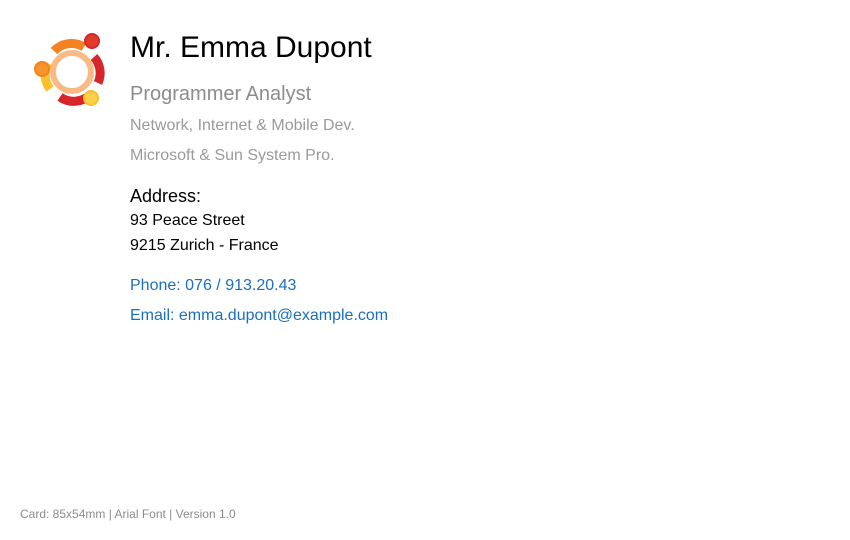  Describe the element at coordinates (204, 245) in the screenshot. I see `address-city: 9215 Zurich - France` at that location.